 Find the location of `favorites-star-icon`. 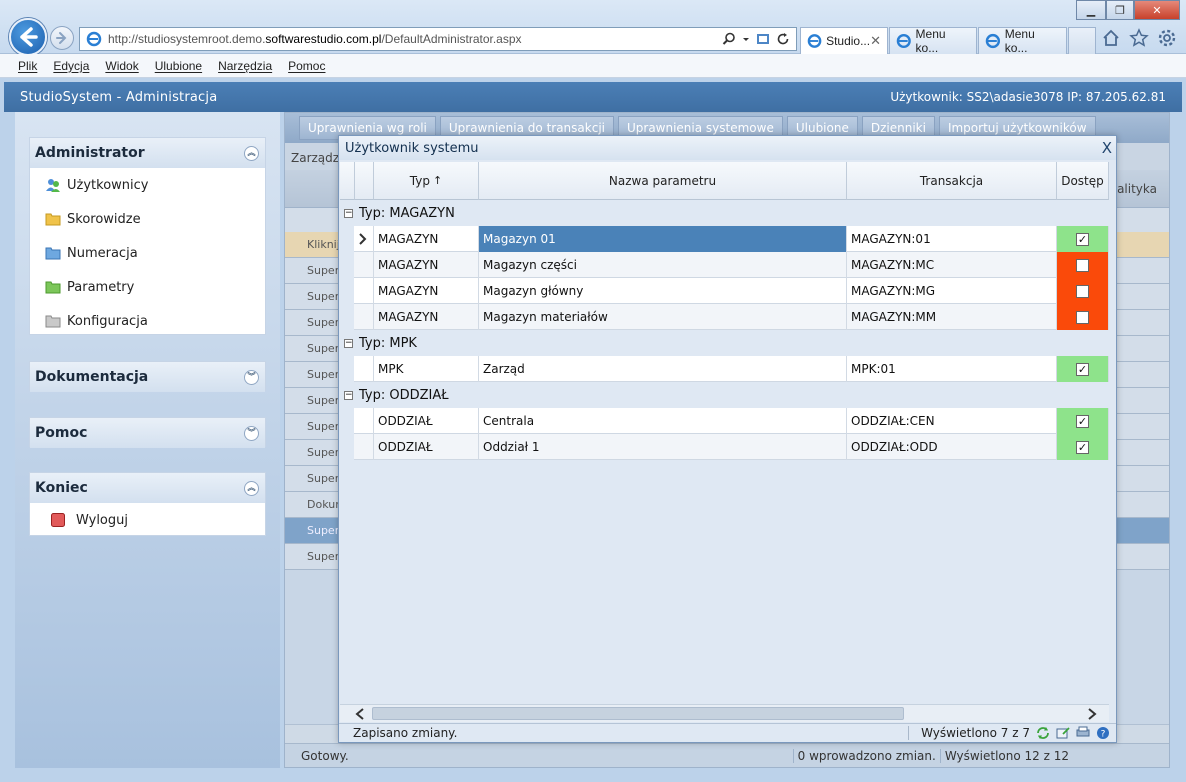

favorites-star-icon is located at coordinates (1139, 38).